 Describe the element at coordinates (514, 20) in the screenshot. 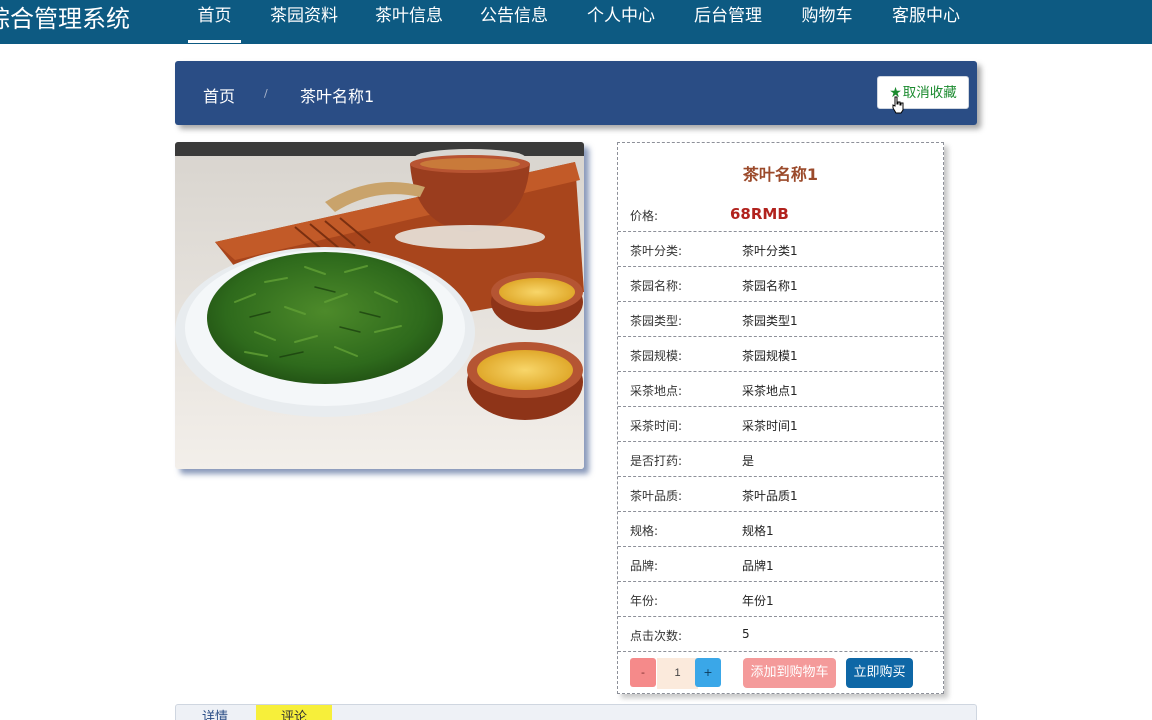

I see `nav-item-announcements: 公告信息` at that location.